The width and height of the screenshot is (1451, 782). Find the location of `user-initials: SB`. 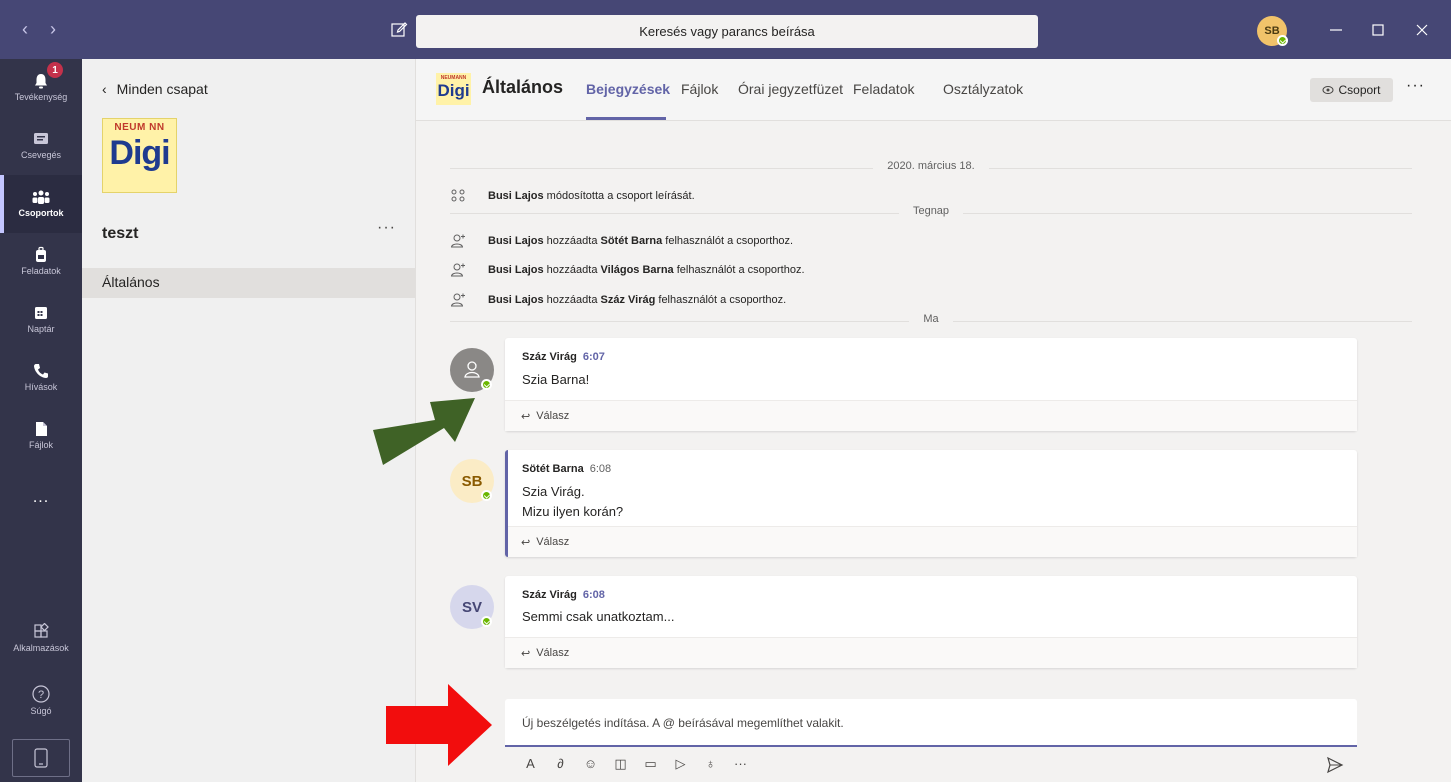

user-initials: SB is located at coordinates (1272, 31).